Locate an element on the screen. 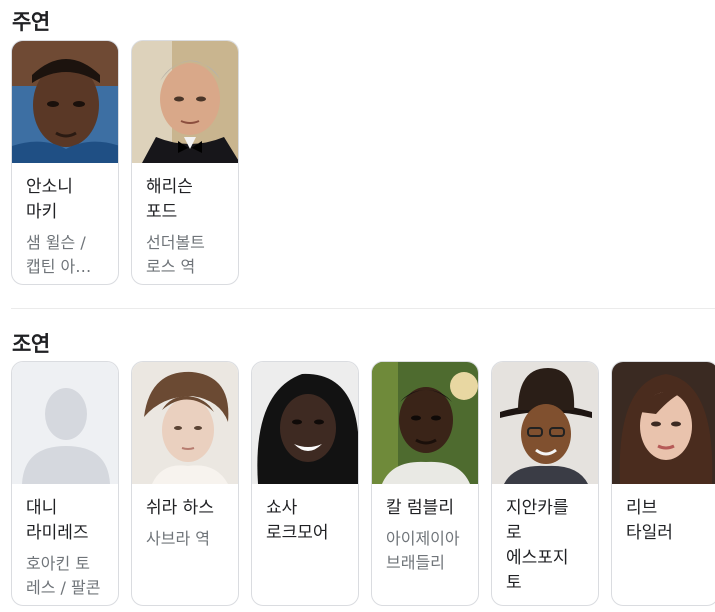  character-role: 선더볼트 로스 역 is located at coordinates (175, 254).